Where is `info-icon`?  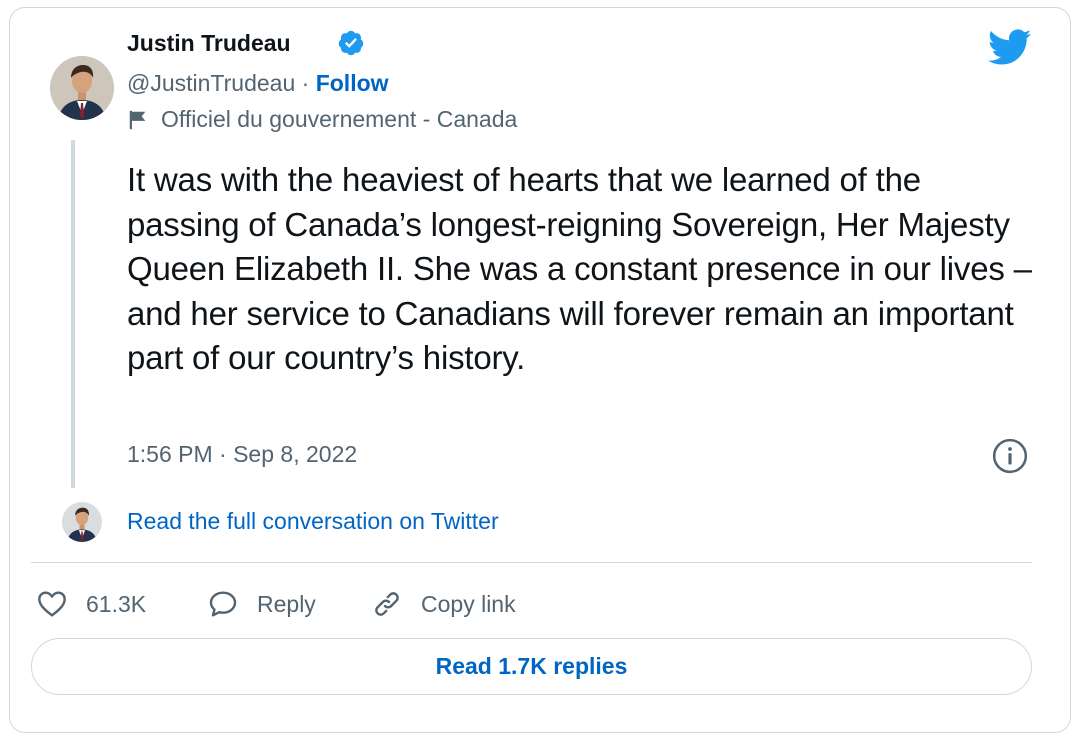
info-icon is located at coordinates (1010, 456).